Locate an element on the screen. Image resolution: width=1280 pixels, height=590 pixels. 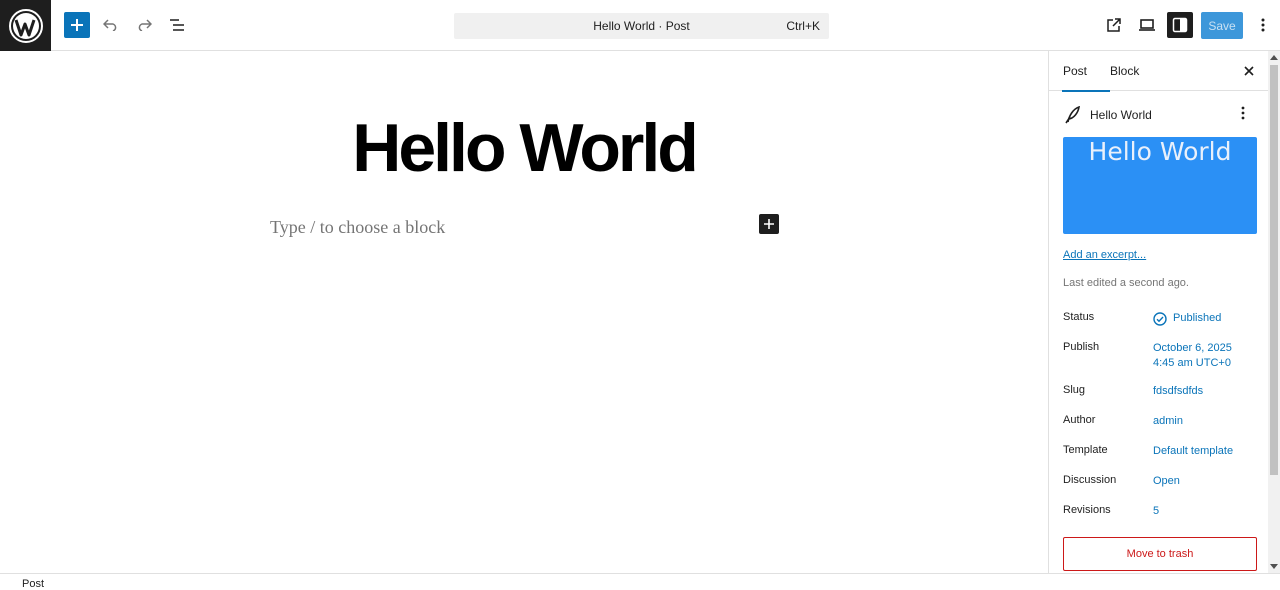
undo-icon is located at coordinates (110, 25).